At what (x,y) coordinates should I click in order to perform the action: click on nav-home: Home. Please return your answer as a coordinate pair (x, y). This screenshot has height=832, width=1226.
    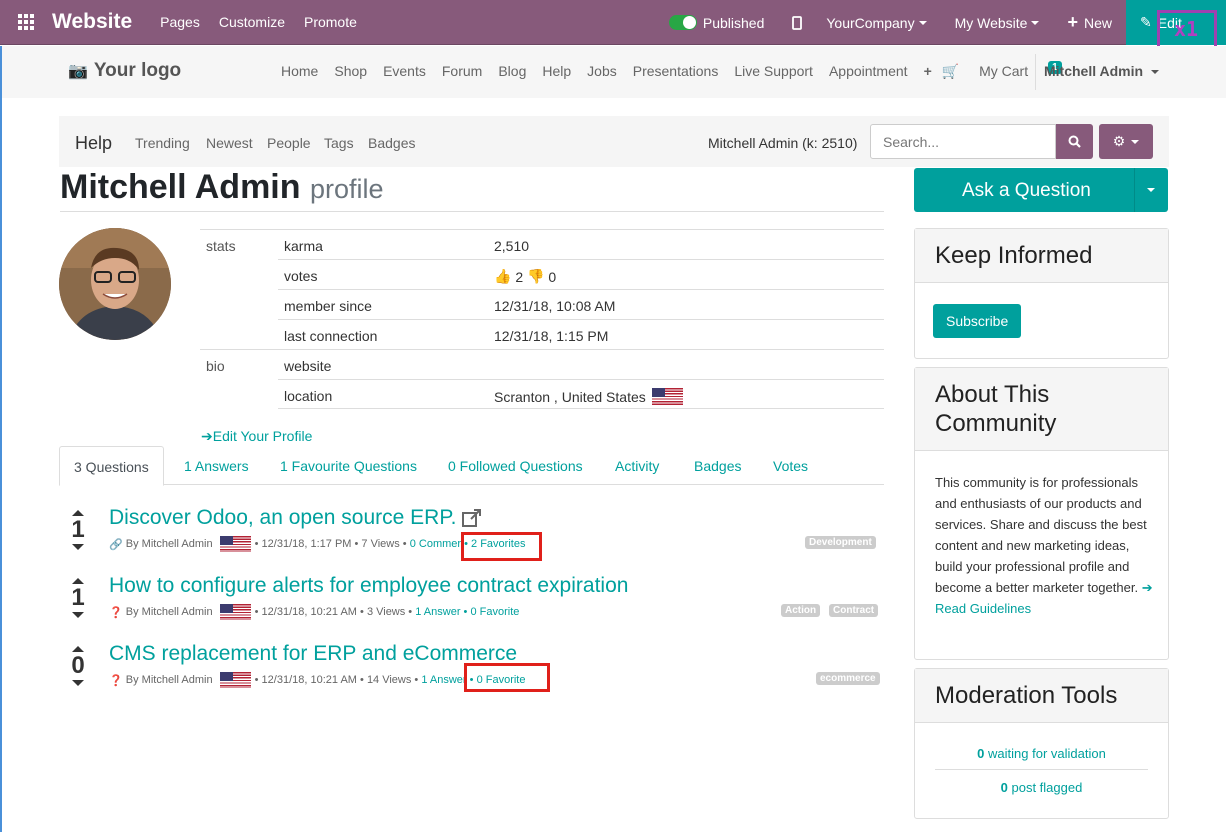
    Looking at the image, I should click on (299, 71).